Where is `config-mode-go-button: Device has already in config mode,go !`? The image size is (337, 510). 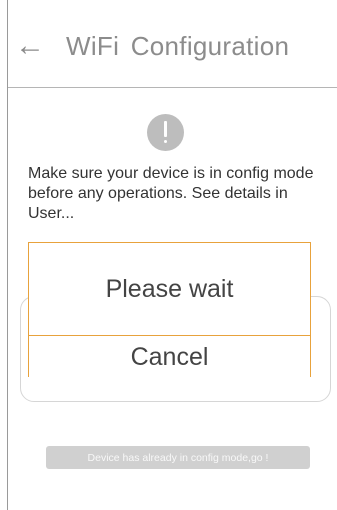 config-mode-go-button: Device has already in config mode,go ! is located at coordinates (178, 457).